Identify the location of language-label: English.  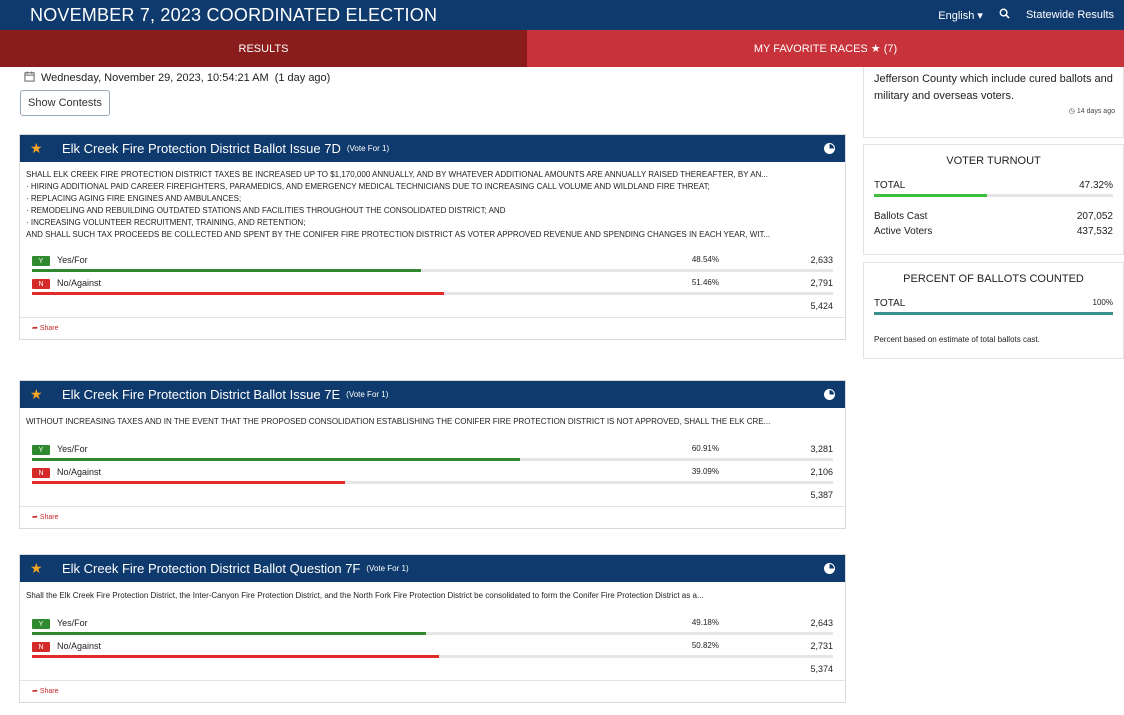
(956, 15).